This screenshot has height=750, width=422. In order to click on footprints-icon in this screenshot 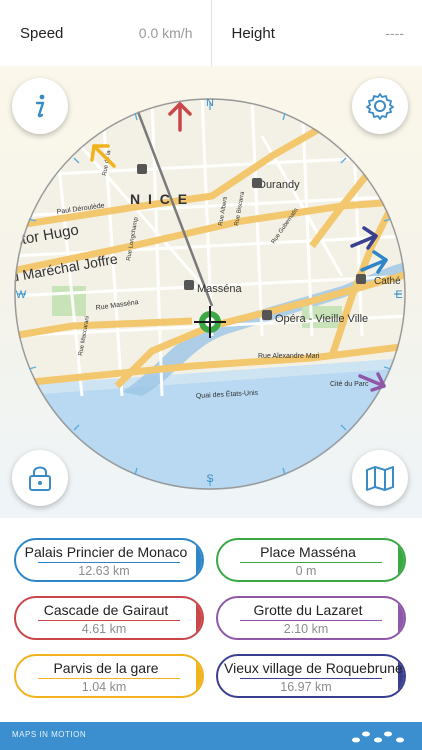, I will do `click(378, 737)`.